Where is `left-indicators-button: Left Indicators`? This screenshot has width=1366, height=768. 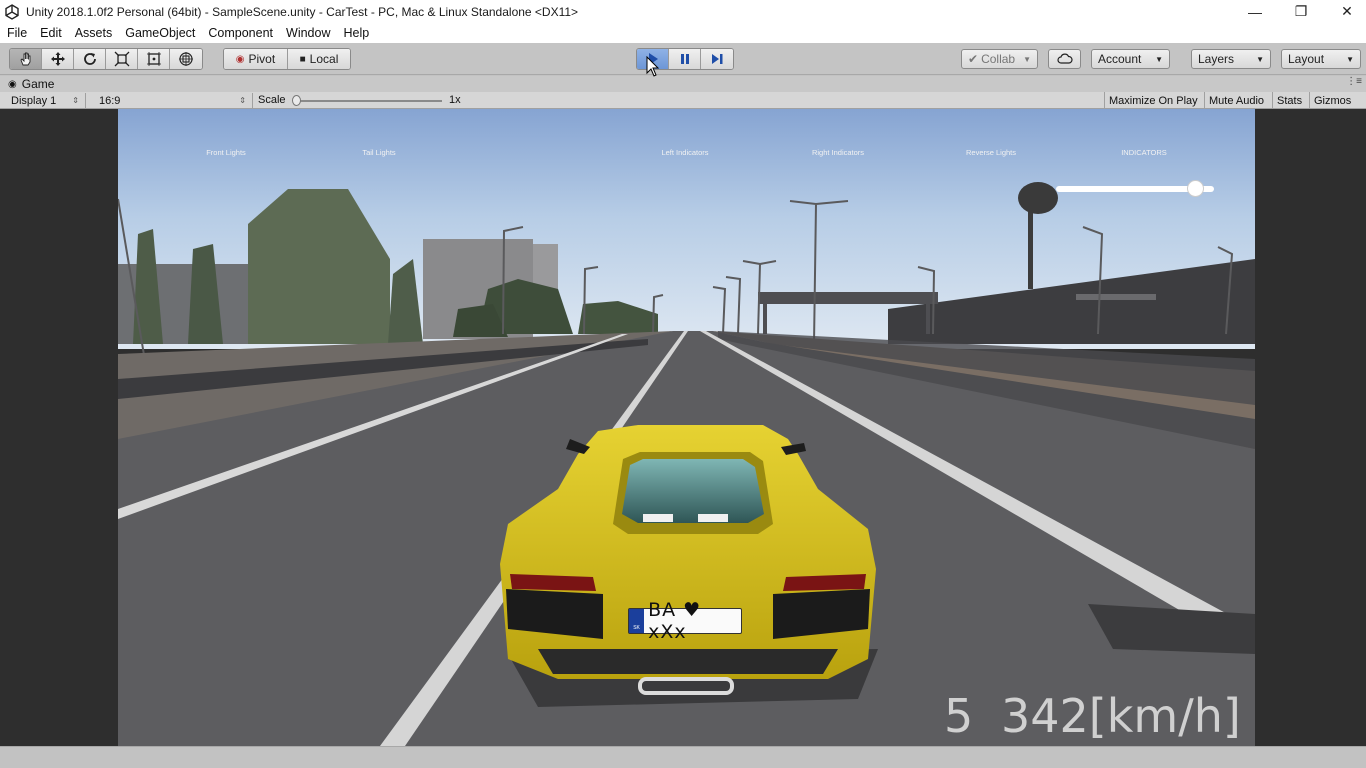
left-indicators-button: Left Indicators is located at coordinates (684, 152).